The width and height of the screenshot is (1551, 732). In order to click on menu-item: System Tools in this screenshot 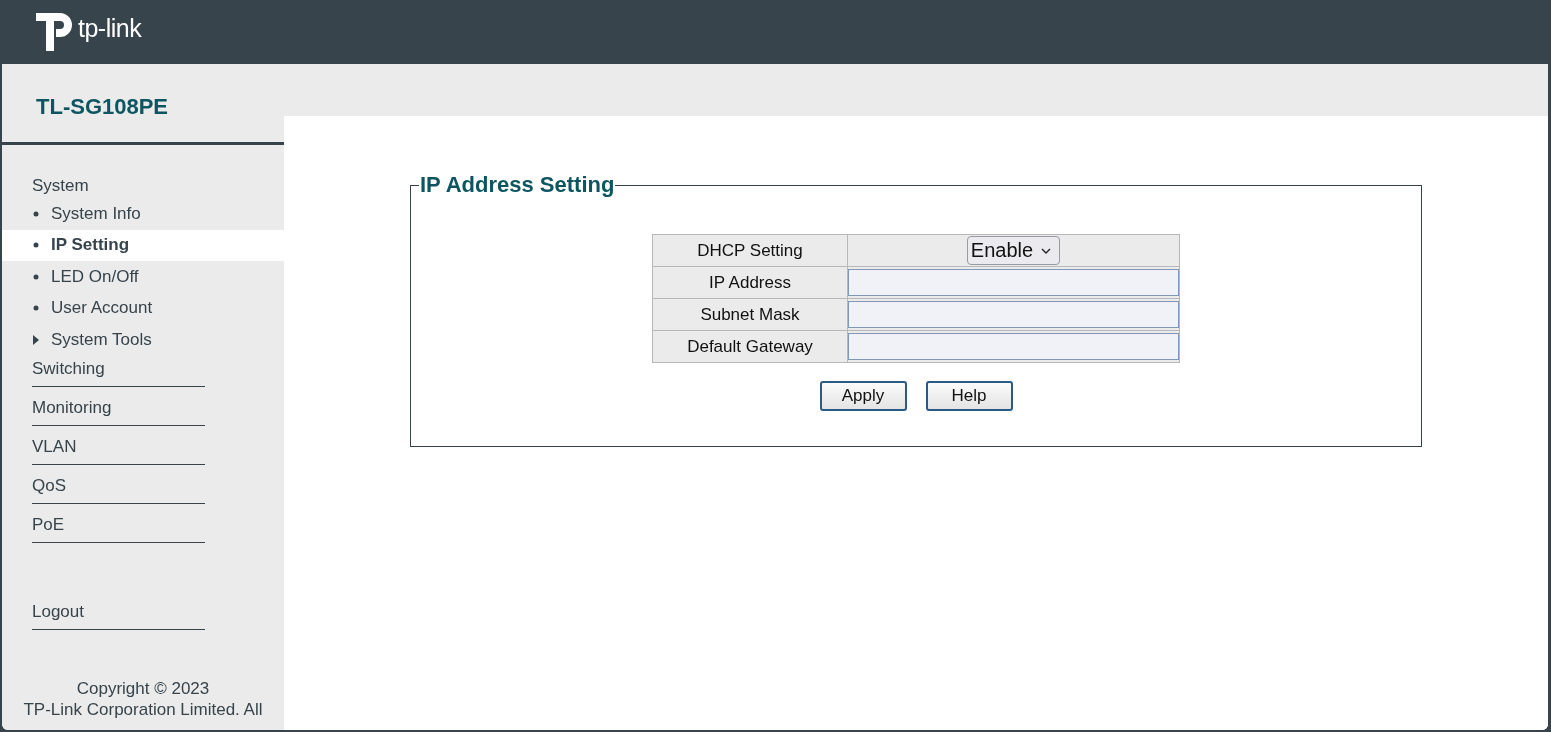, I will do `click(143, 340)`.